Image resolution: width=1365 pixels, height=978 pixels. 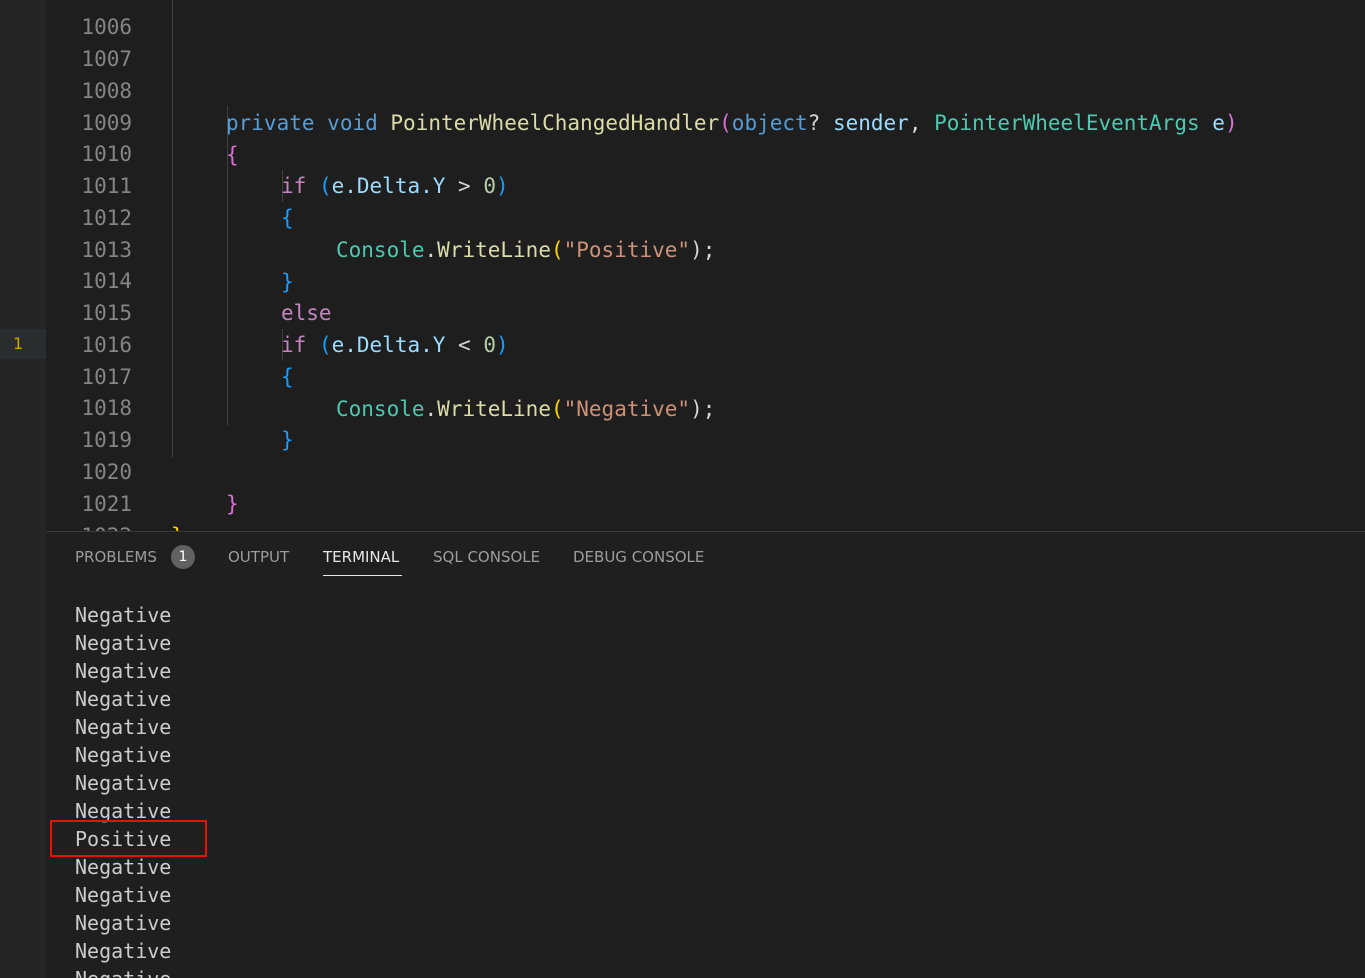 What do you see at coordinates (18, 343) in the screenshot?
I see `problem-marker-count: 1` at bounding box center [18, 343].